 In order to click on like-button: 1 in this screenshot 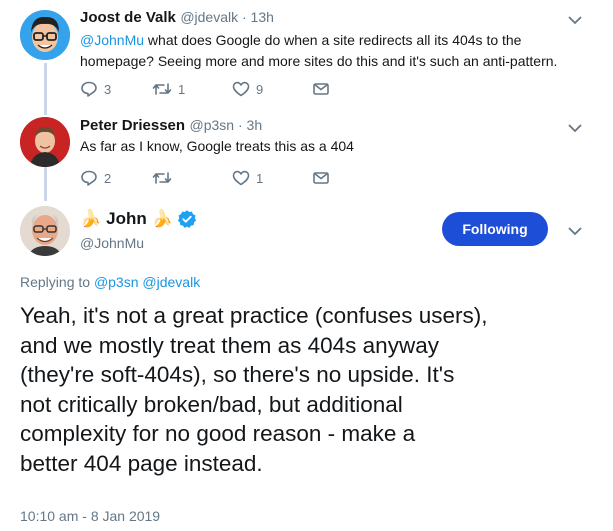, I will do `click(272, 178)`.